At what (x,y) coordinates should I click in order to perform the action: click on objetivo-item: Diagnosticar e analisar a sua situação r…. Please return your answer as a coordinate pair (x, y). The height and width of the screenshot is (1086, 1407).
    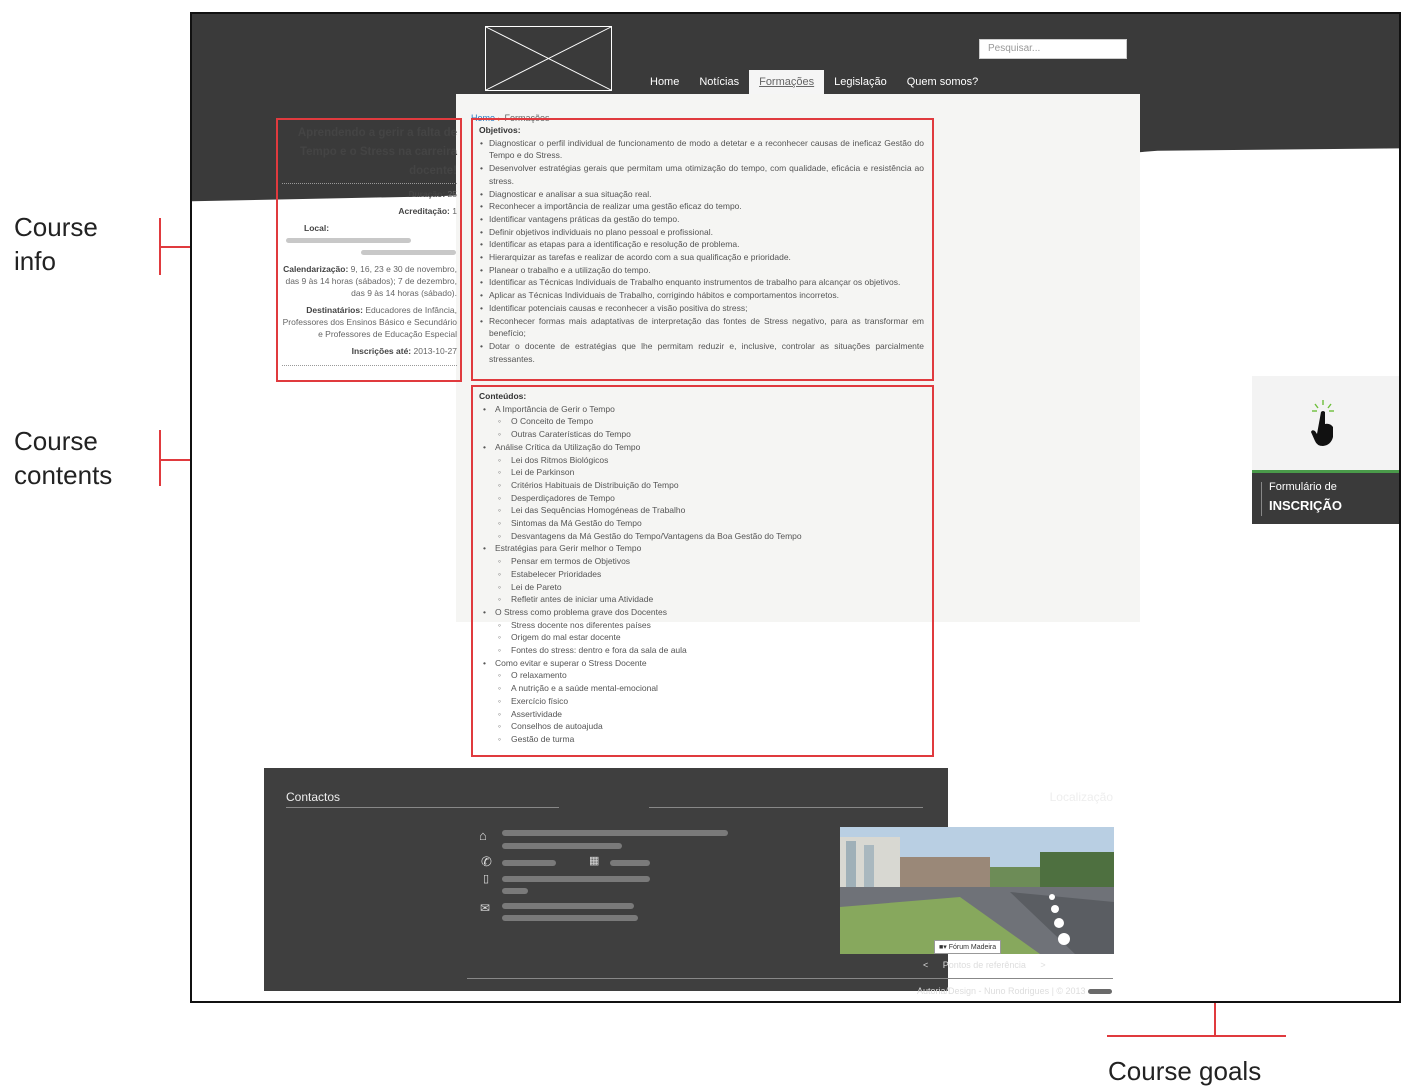
    Looking at the image, I should click on (701, 194).